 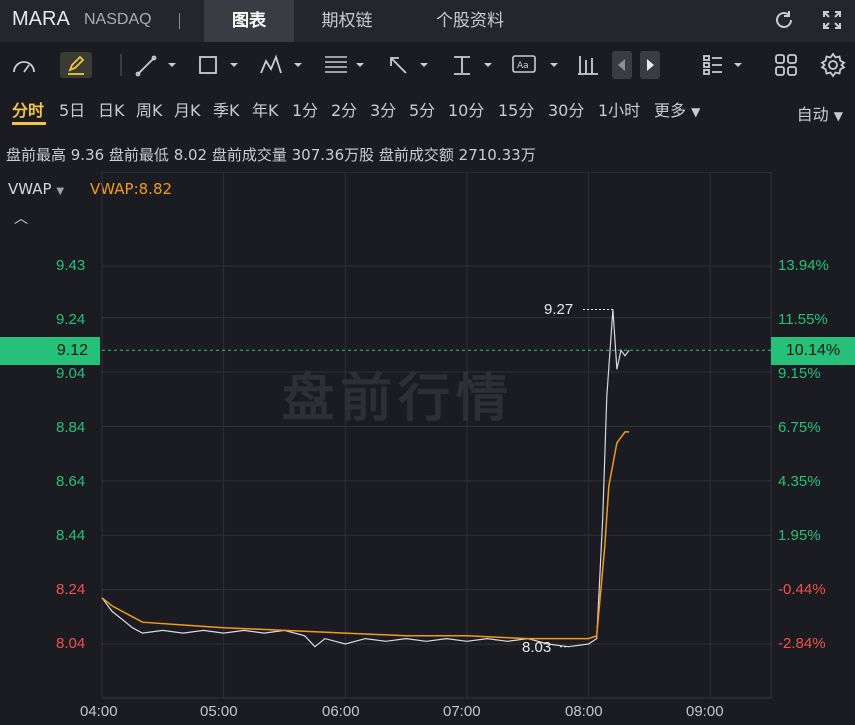 What do you see at coordinates (725, 65) in the screenshot?
I see `layout-list-icon` at bounding box center [725, 65].